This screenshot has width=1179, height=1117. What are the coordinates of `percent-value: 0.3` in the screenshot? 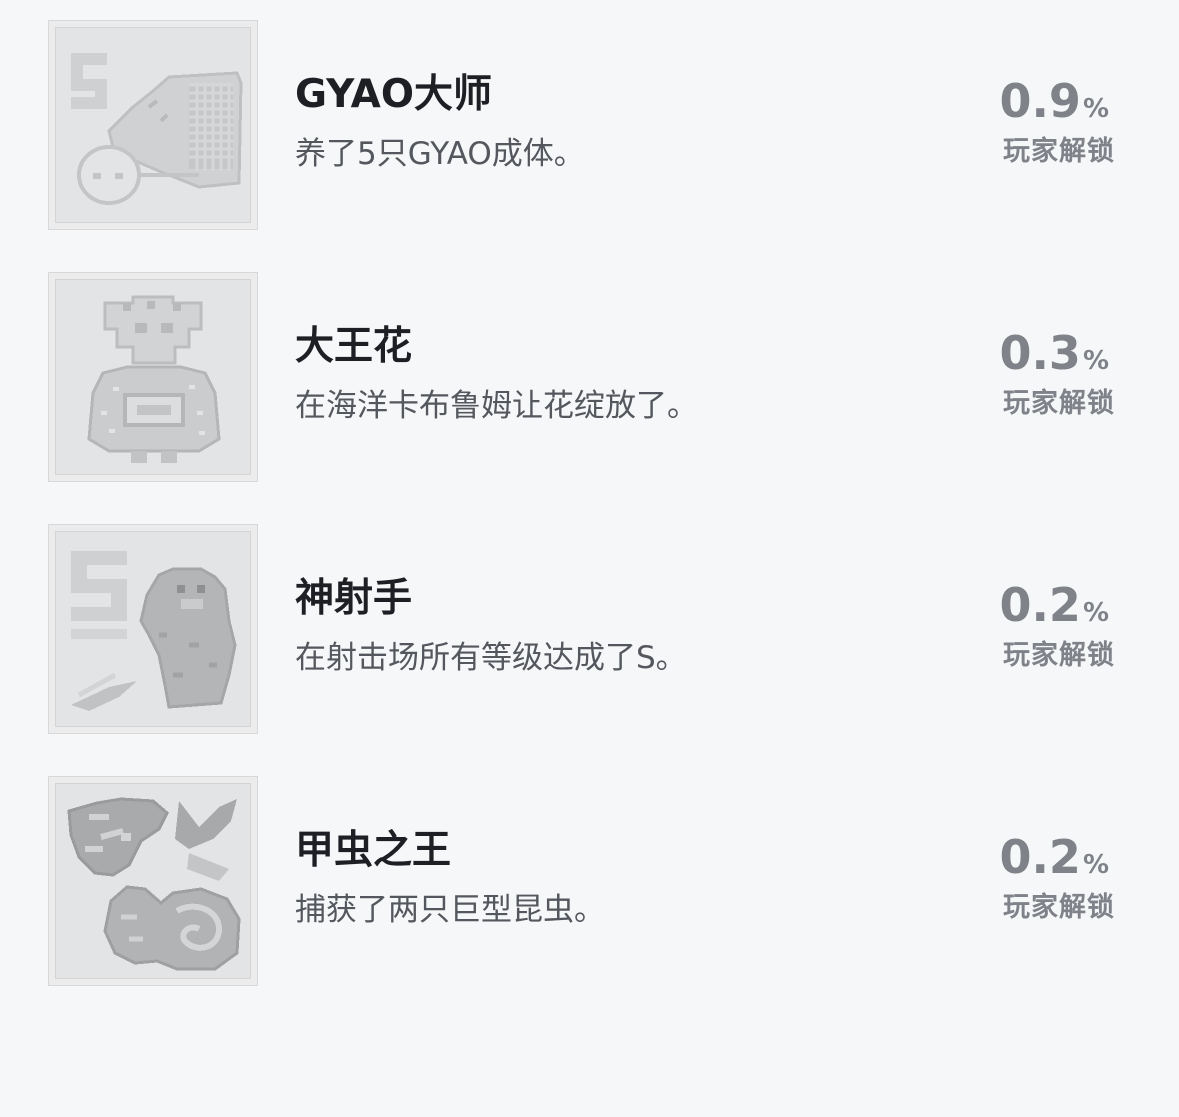 It's located at (1040, 353).